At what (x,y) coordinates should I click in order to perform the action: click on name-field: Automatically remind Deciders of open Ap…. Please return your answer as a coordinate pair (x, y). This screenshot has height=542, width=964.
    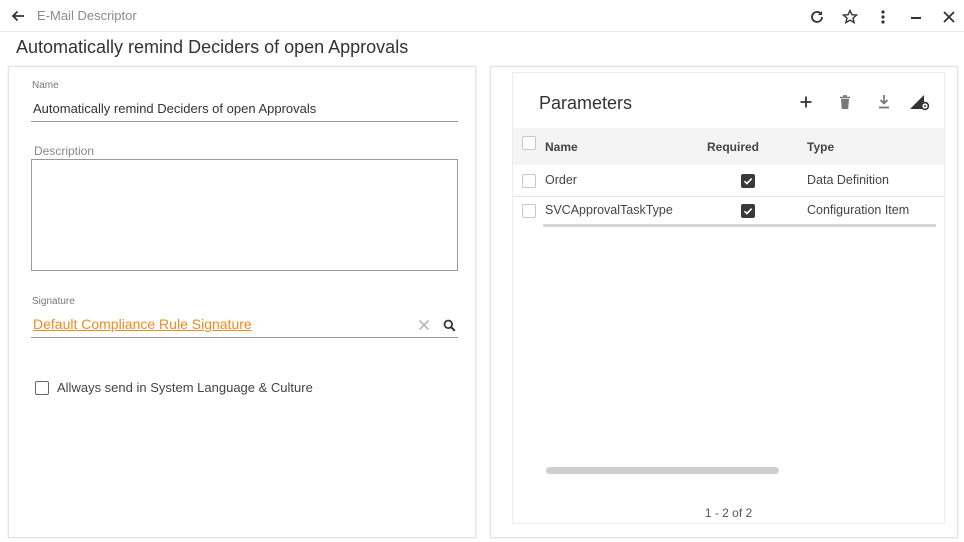
    Looking at the image, I should click on (174, 108).